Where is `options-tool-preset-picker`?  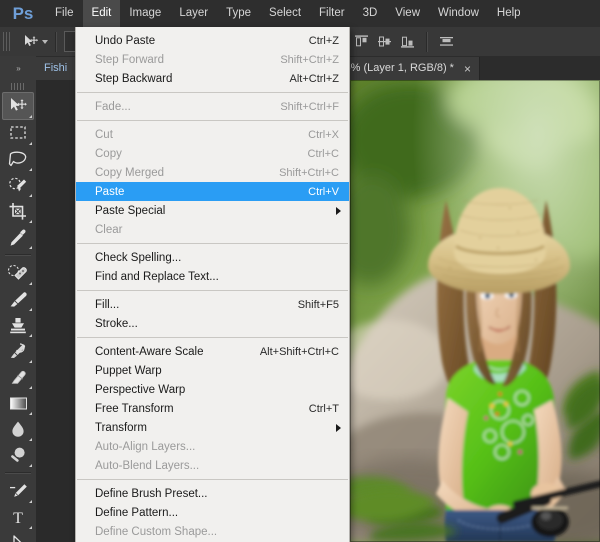
options-tool-preset-picker is located at coordinates (35, 41).